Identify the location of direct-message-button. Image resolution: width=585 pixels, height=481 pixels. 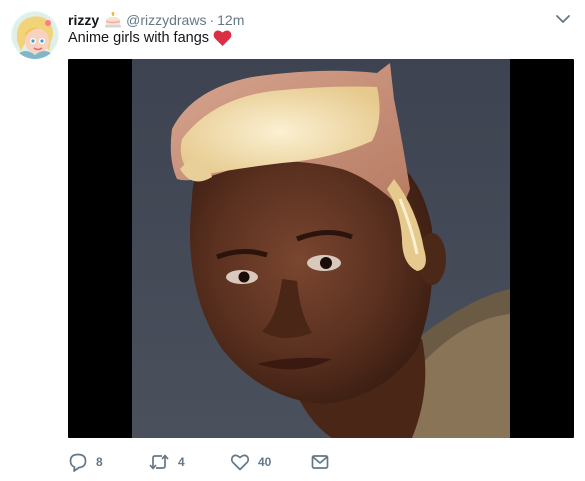
(320, 462).